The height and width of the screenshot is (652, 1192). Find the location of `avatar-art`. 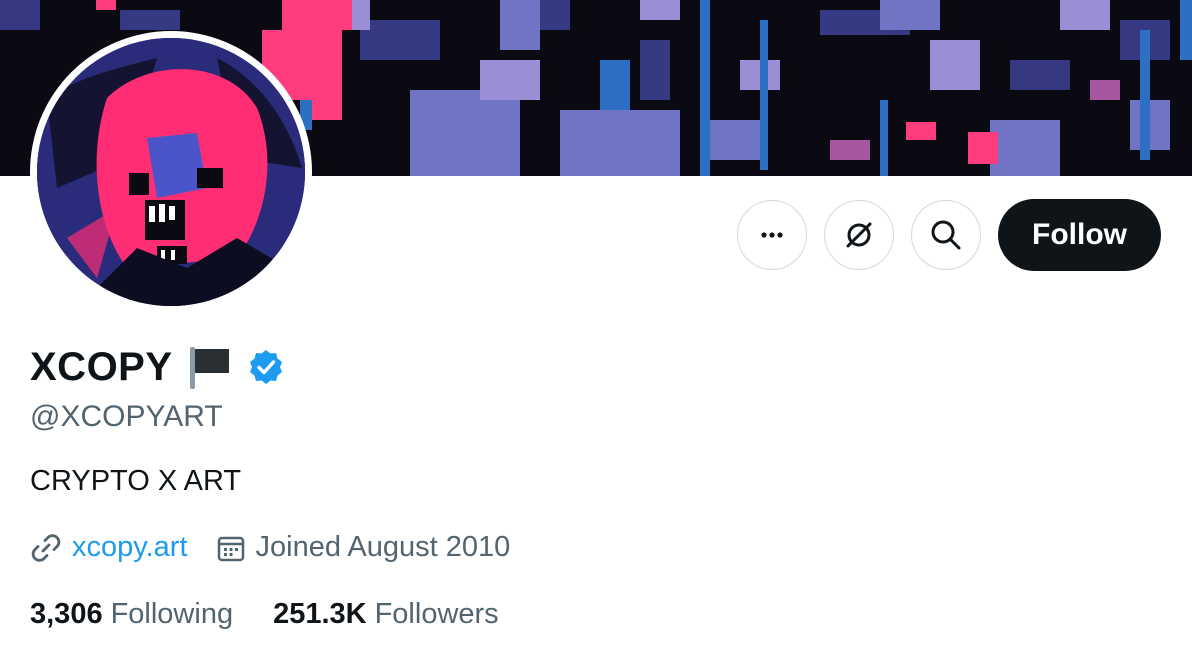

avatar-art is located at coordinates (171, 172).